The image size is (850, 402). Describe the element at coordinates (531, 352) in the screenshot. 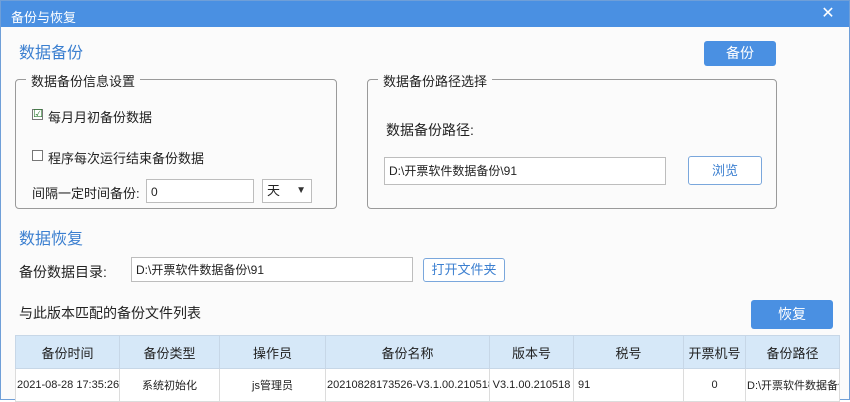

I see `col-header-version: 版本号` at that location.